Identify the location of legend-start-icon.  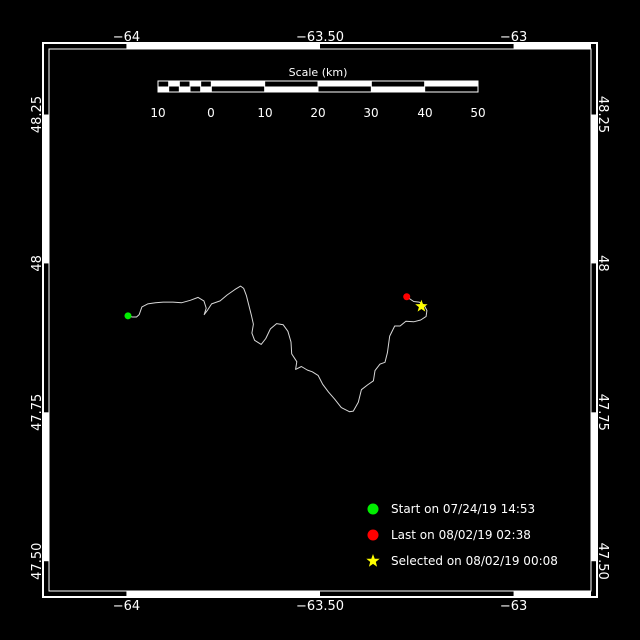
(373, 509).